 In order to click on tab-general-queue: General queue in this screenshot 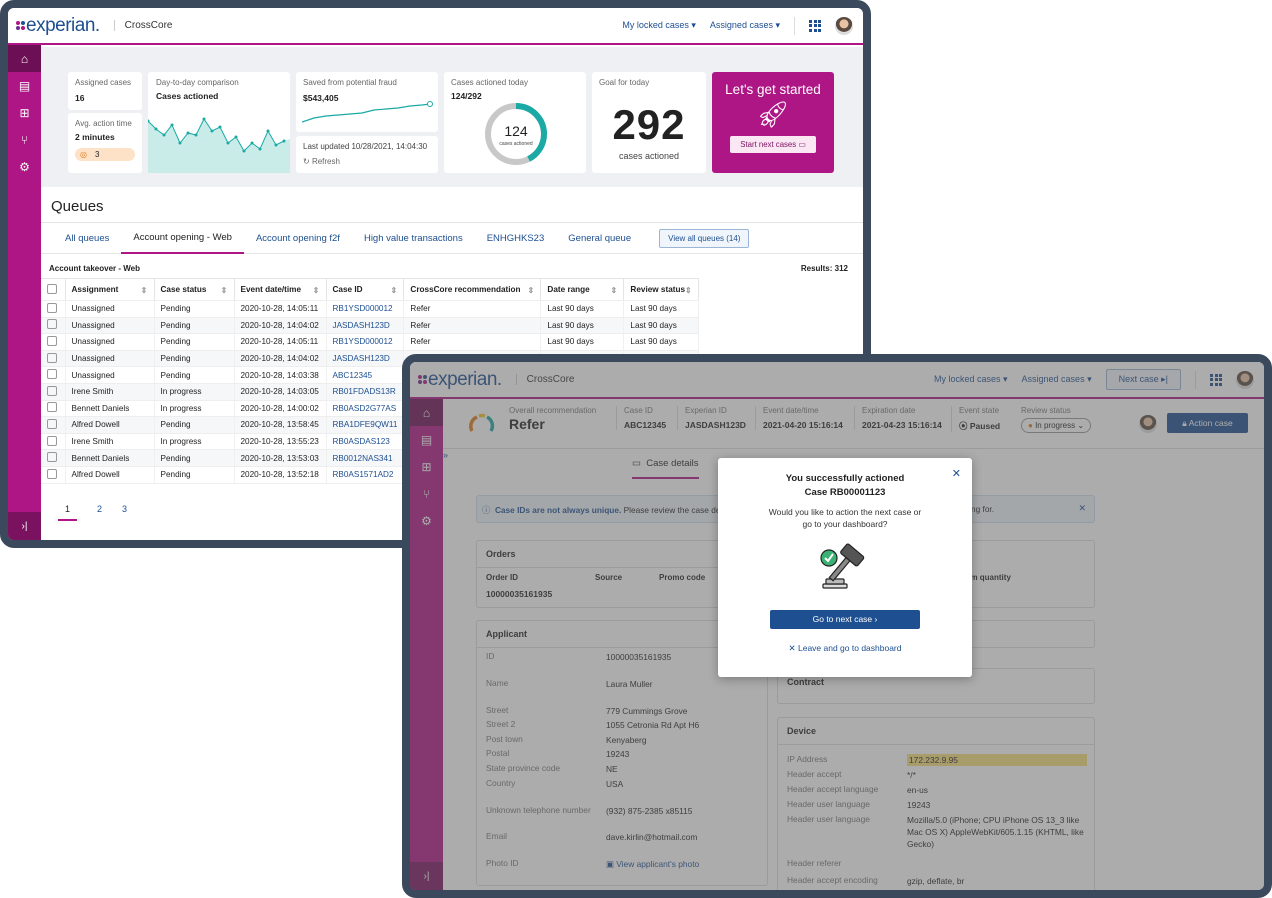, I will do `click(599, 238)`.